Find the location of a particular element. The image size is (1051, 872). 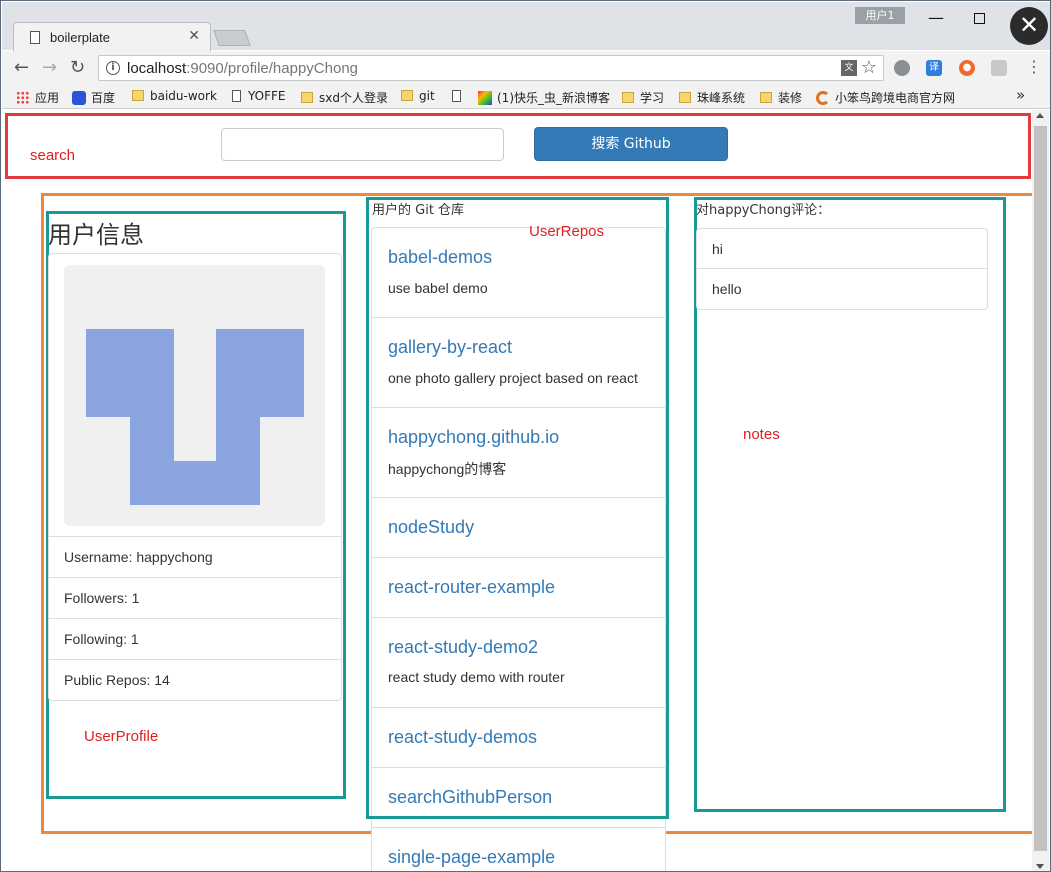

minimize-icon: — is located at coordinates (936, 17).